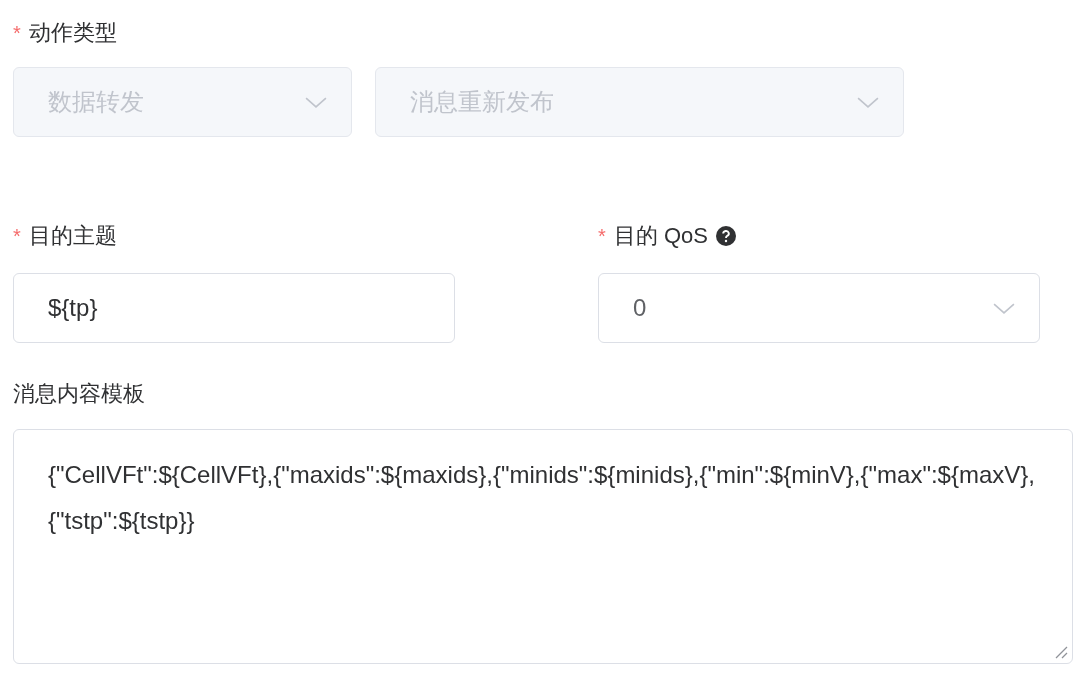  I want to click on resize-handle-icon, so click(1061, 652).